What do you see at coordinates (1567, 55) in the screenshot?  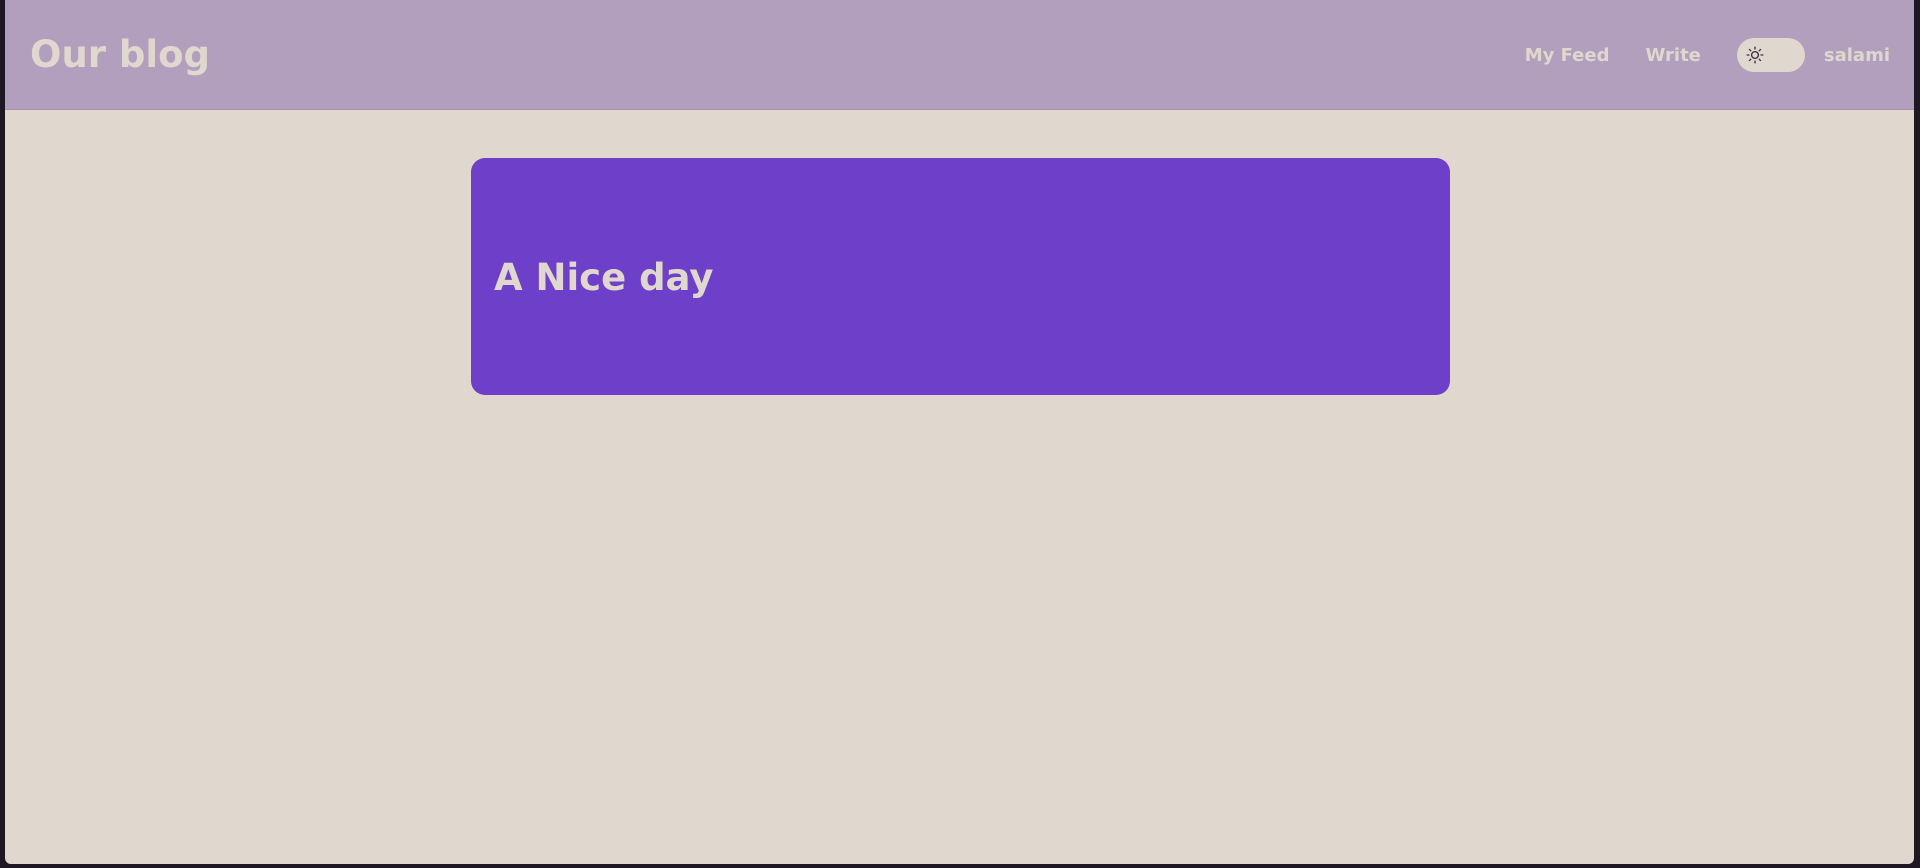 I see `my-feed-link: My Feed` at bounding box center [1567, 55].